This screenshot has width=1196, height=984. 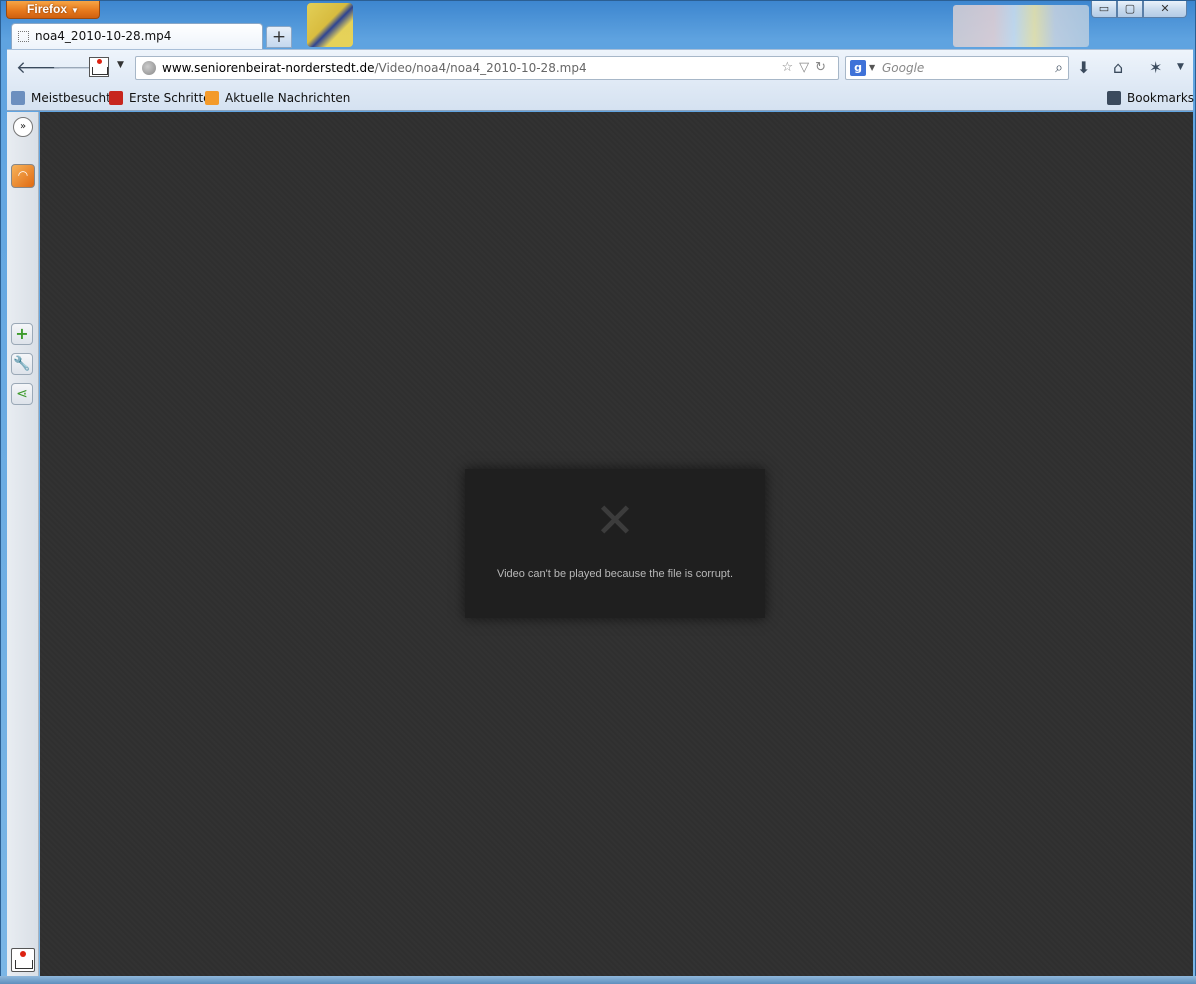 I want to click on bookmarks-menu-button: Bookmarks, so click(x=1150, y=98).